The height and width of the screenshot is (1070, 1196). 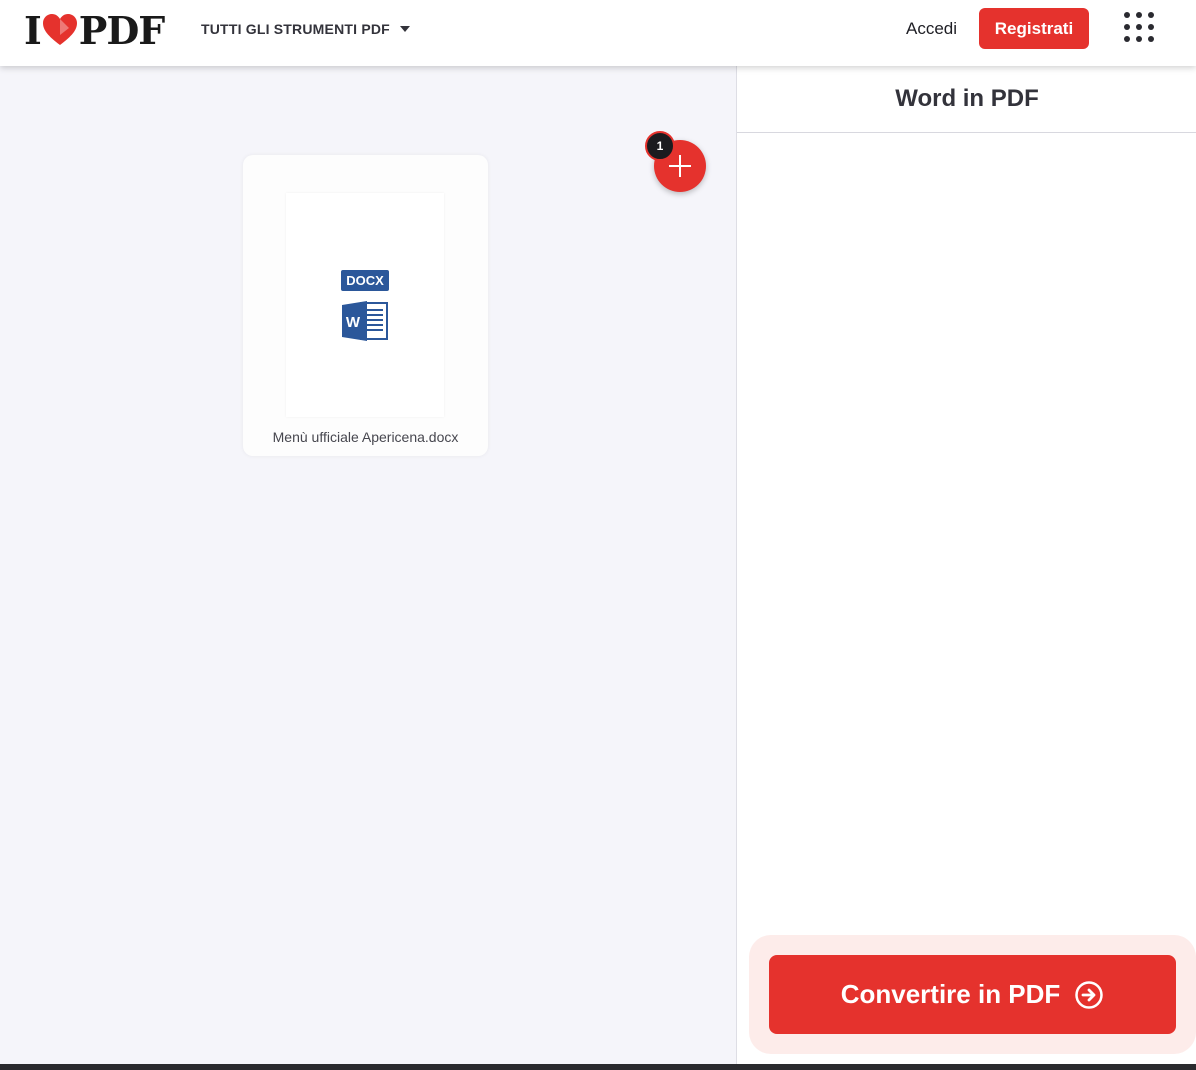 I want to click on file-card: DOCX W Menù ufficiale Apericena.docx, so click(x=365, y=305).